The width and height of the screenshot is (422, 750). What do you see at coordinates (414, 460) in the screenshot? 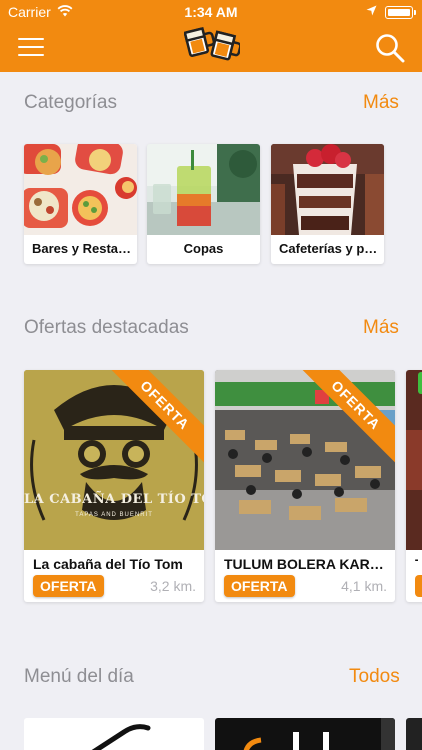
I see `offer-image-partial` at bounding box center [414, 460].